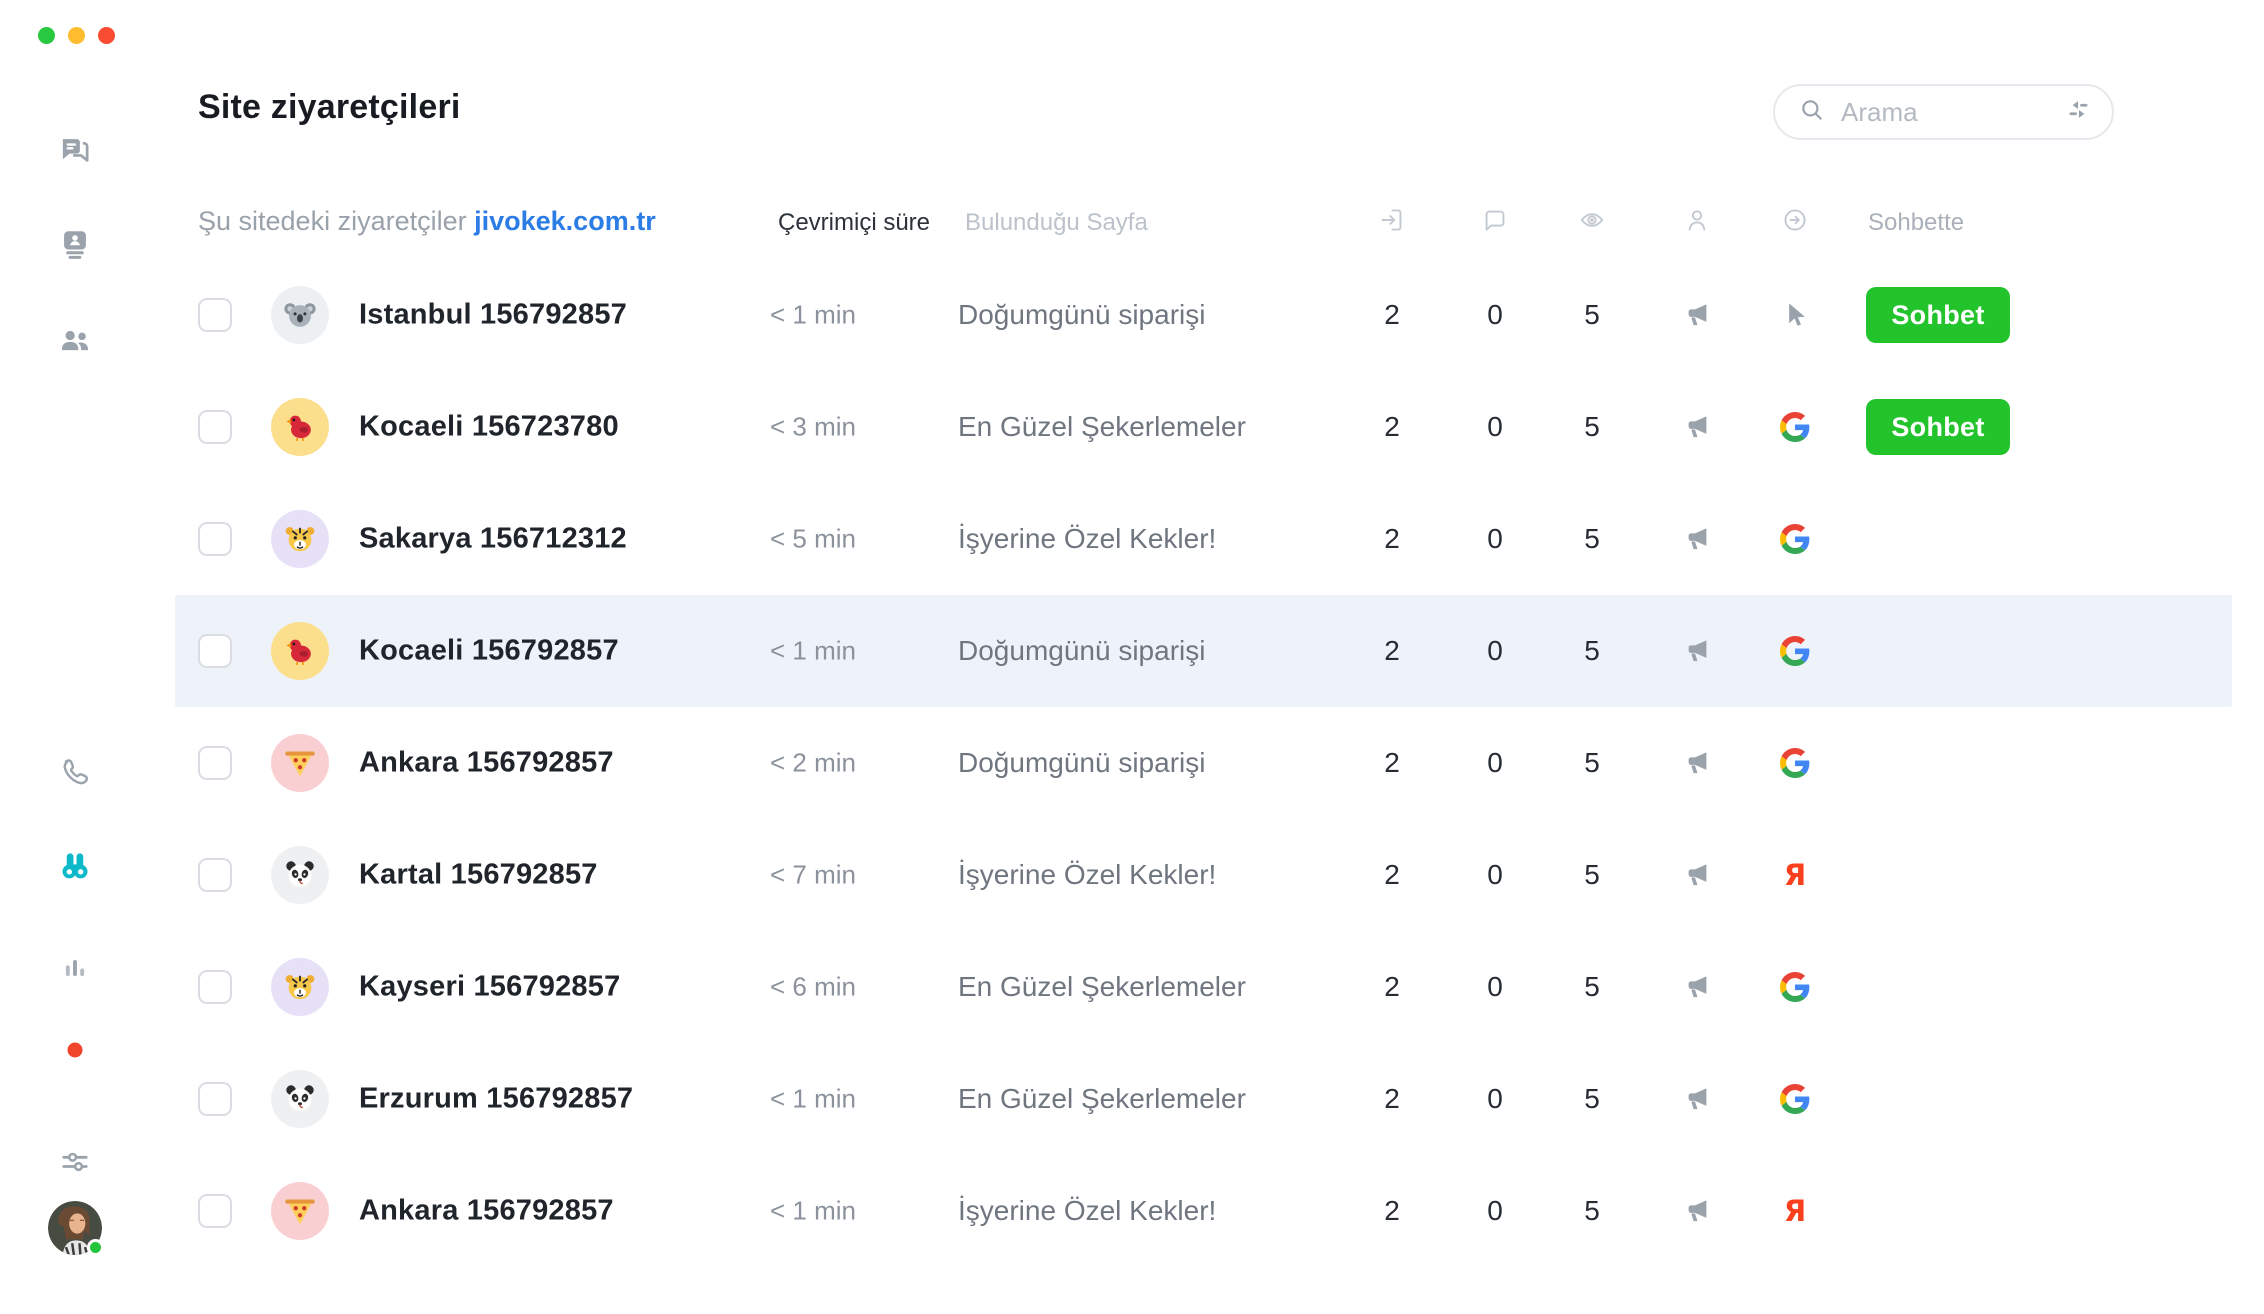  Describe the element at coordinates (75, 968) in the screenshot. I see `bar-chart-icon` at that location.